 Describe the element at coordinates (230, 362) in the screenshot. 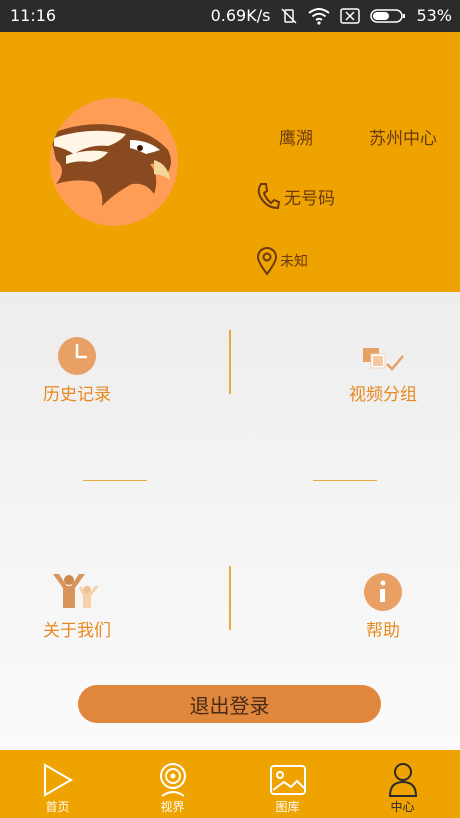

I see `divider-vertical-top` at that location.